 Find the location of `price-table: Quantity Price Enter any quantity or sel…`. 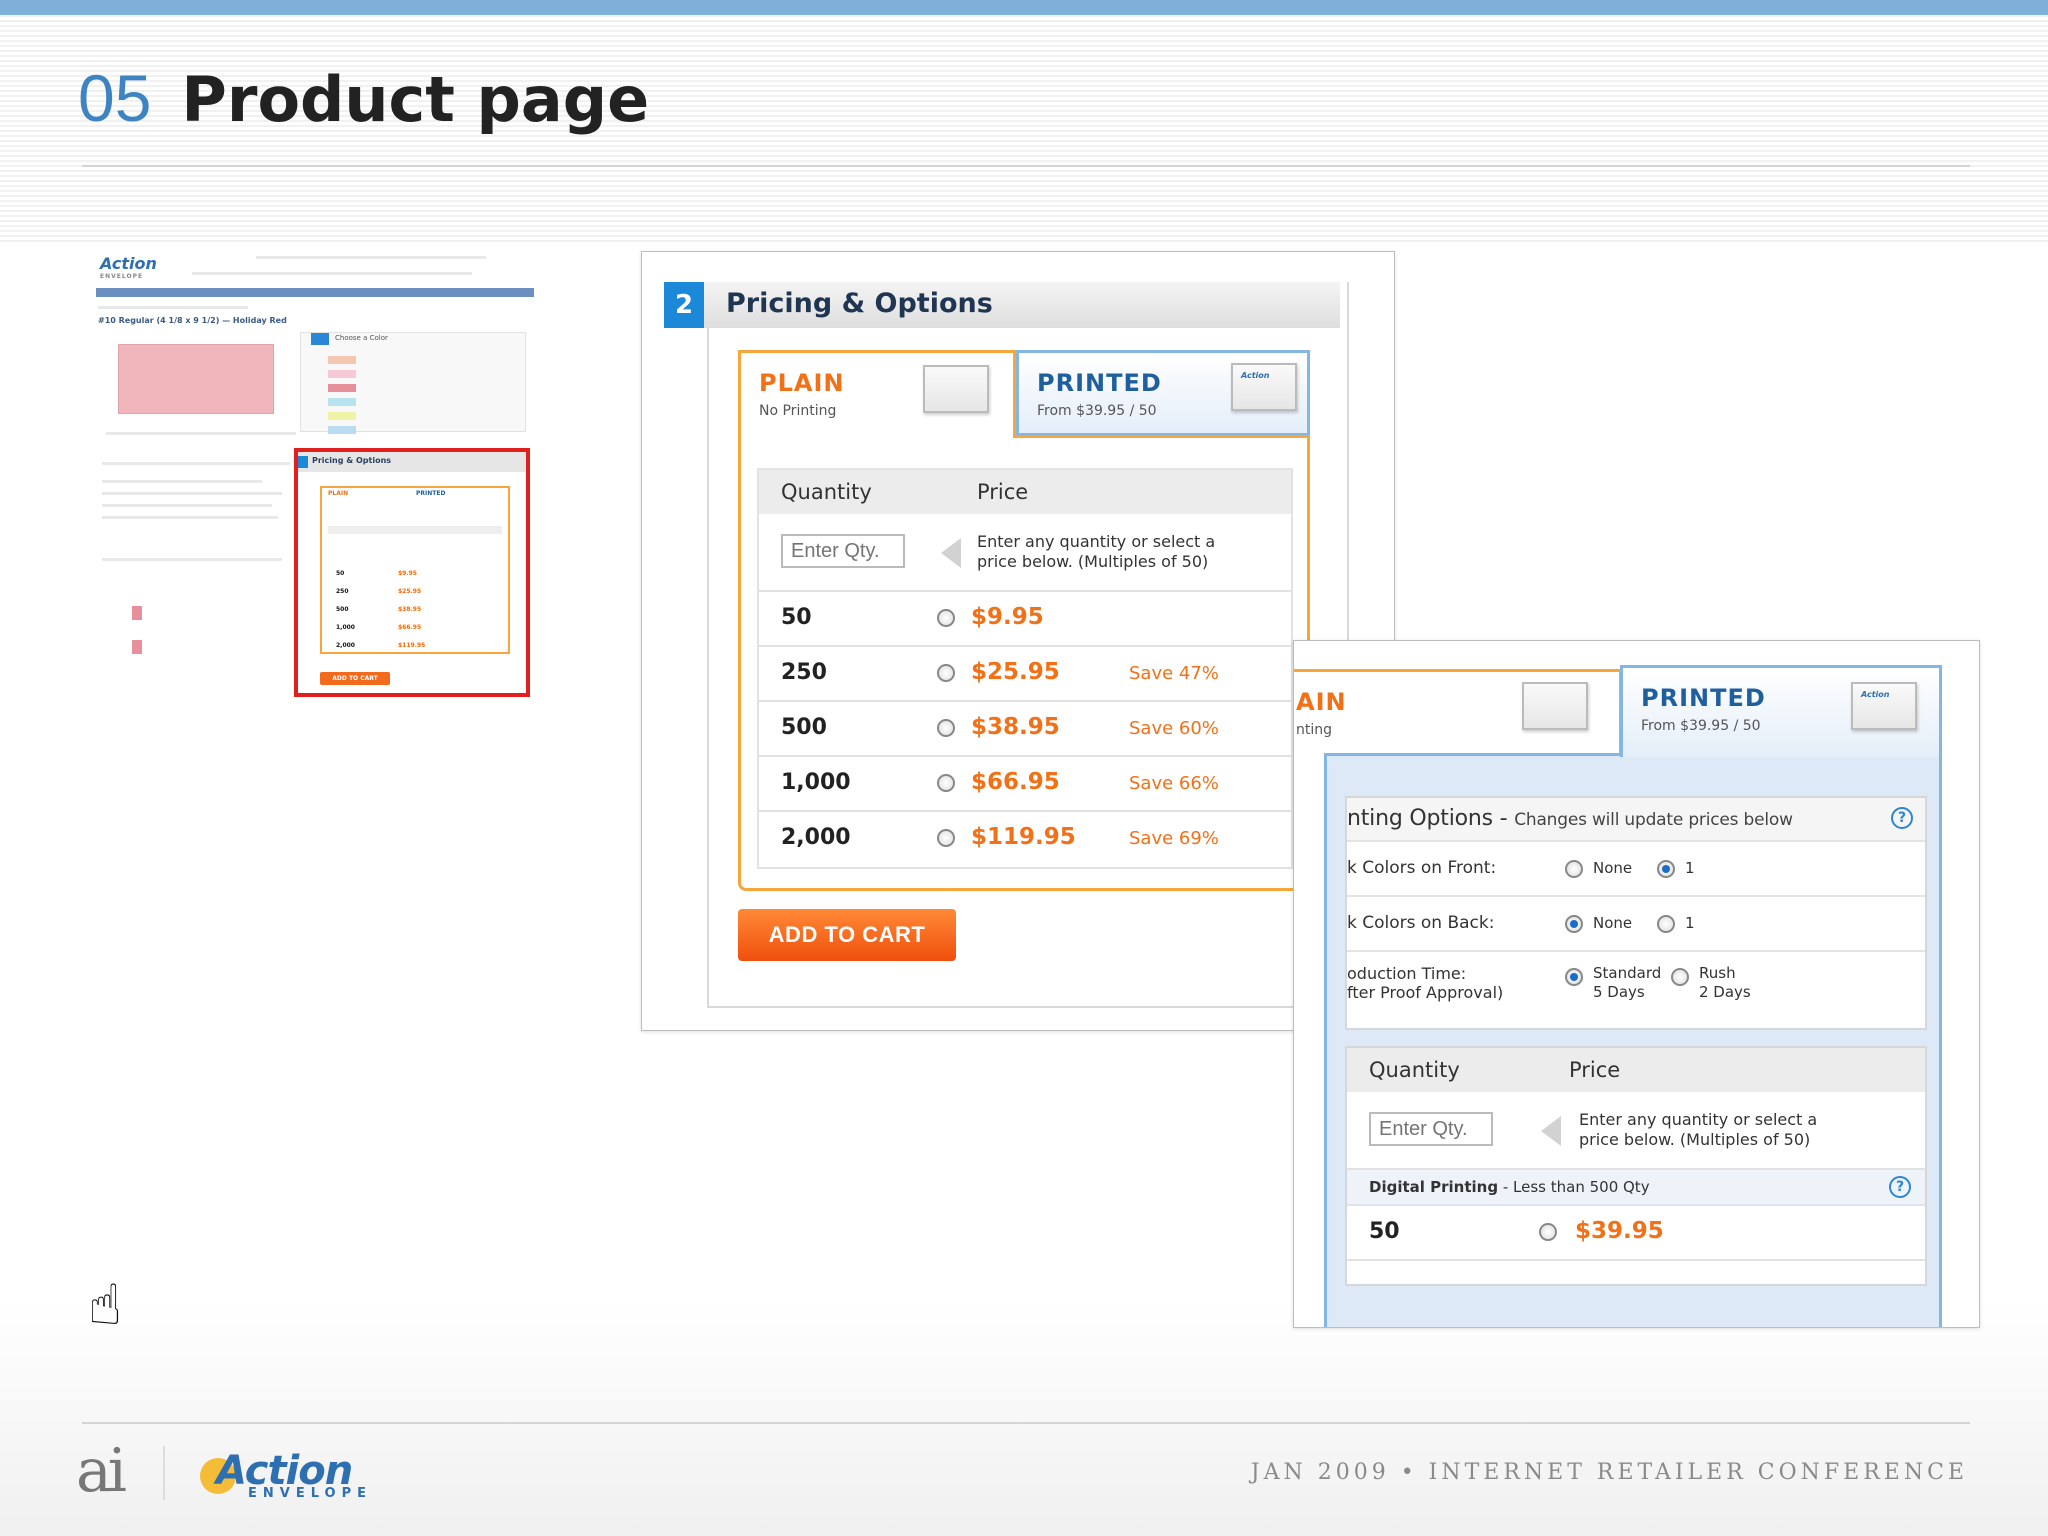

price-table: Quantity Price Enter any quantity or sel… is located at coordinates (1025, 668).